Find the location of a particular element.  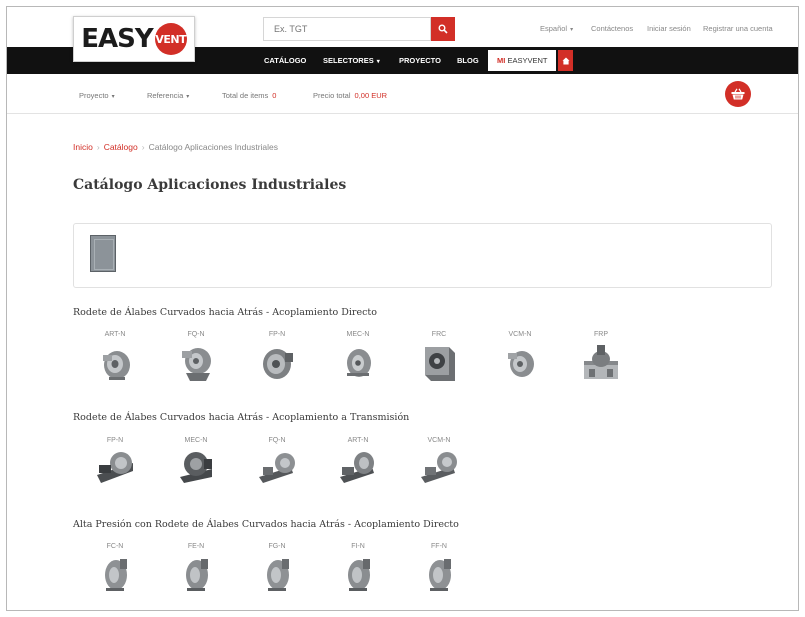

product-label: FF-N is located at coordinates (439, 546).